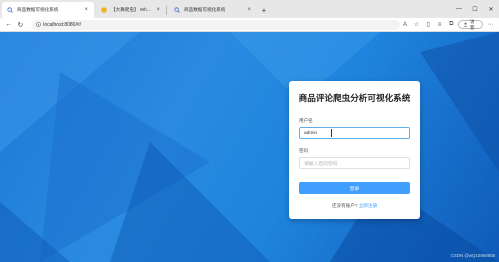  What do you see at coordinates (490, 25) in the screenshot?
I see `more-menu-icon: ⋯` at bounding box center [490, 25].